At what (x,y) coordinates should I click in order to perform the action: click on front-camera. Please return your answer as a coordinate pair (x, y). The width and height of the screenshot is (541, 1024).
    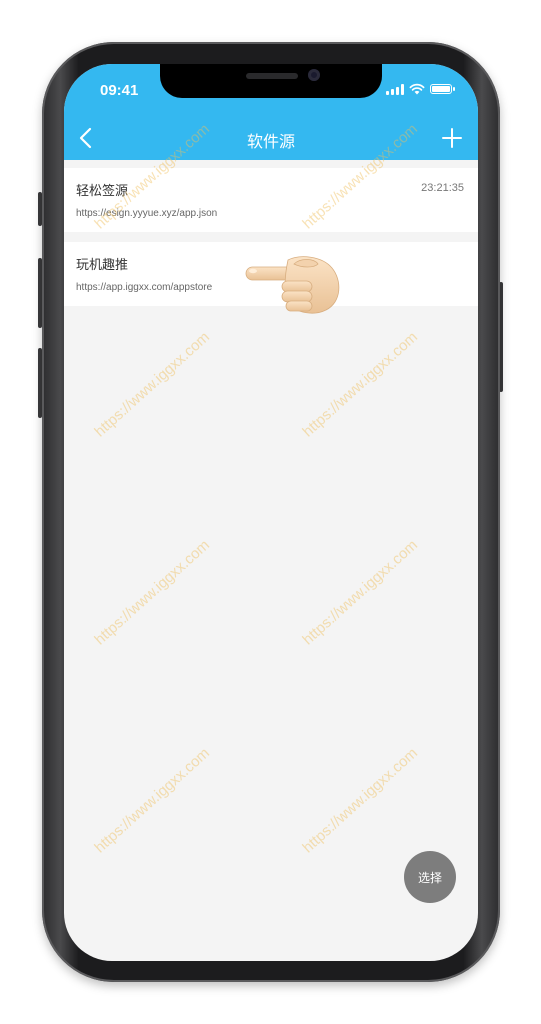
    Looking at the image, I should click on (314, 75).